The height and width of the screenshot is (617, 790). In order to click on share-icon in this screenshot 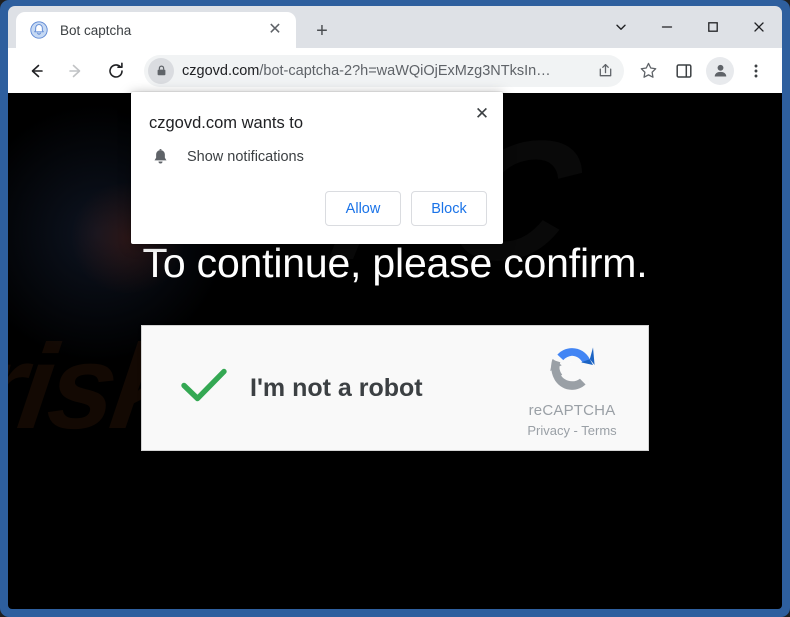, I will do `click(605, 71)`.